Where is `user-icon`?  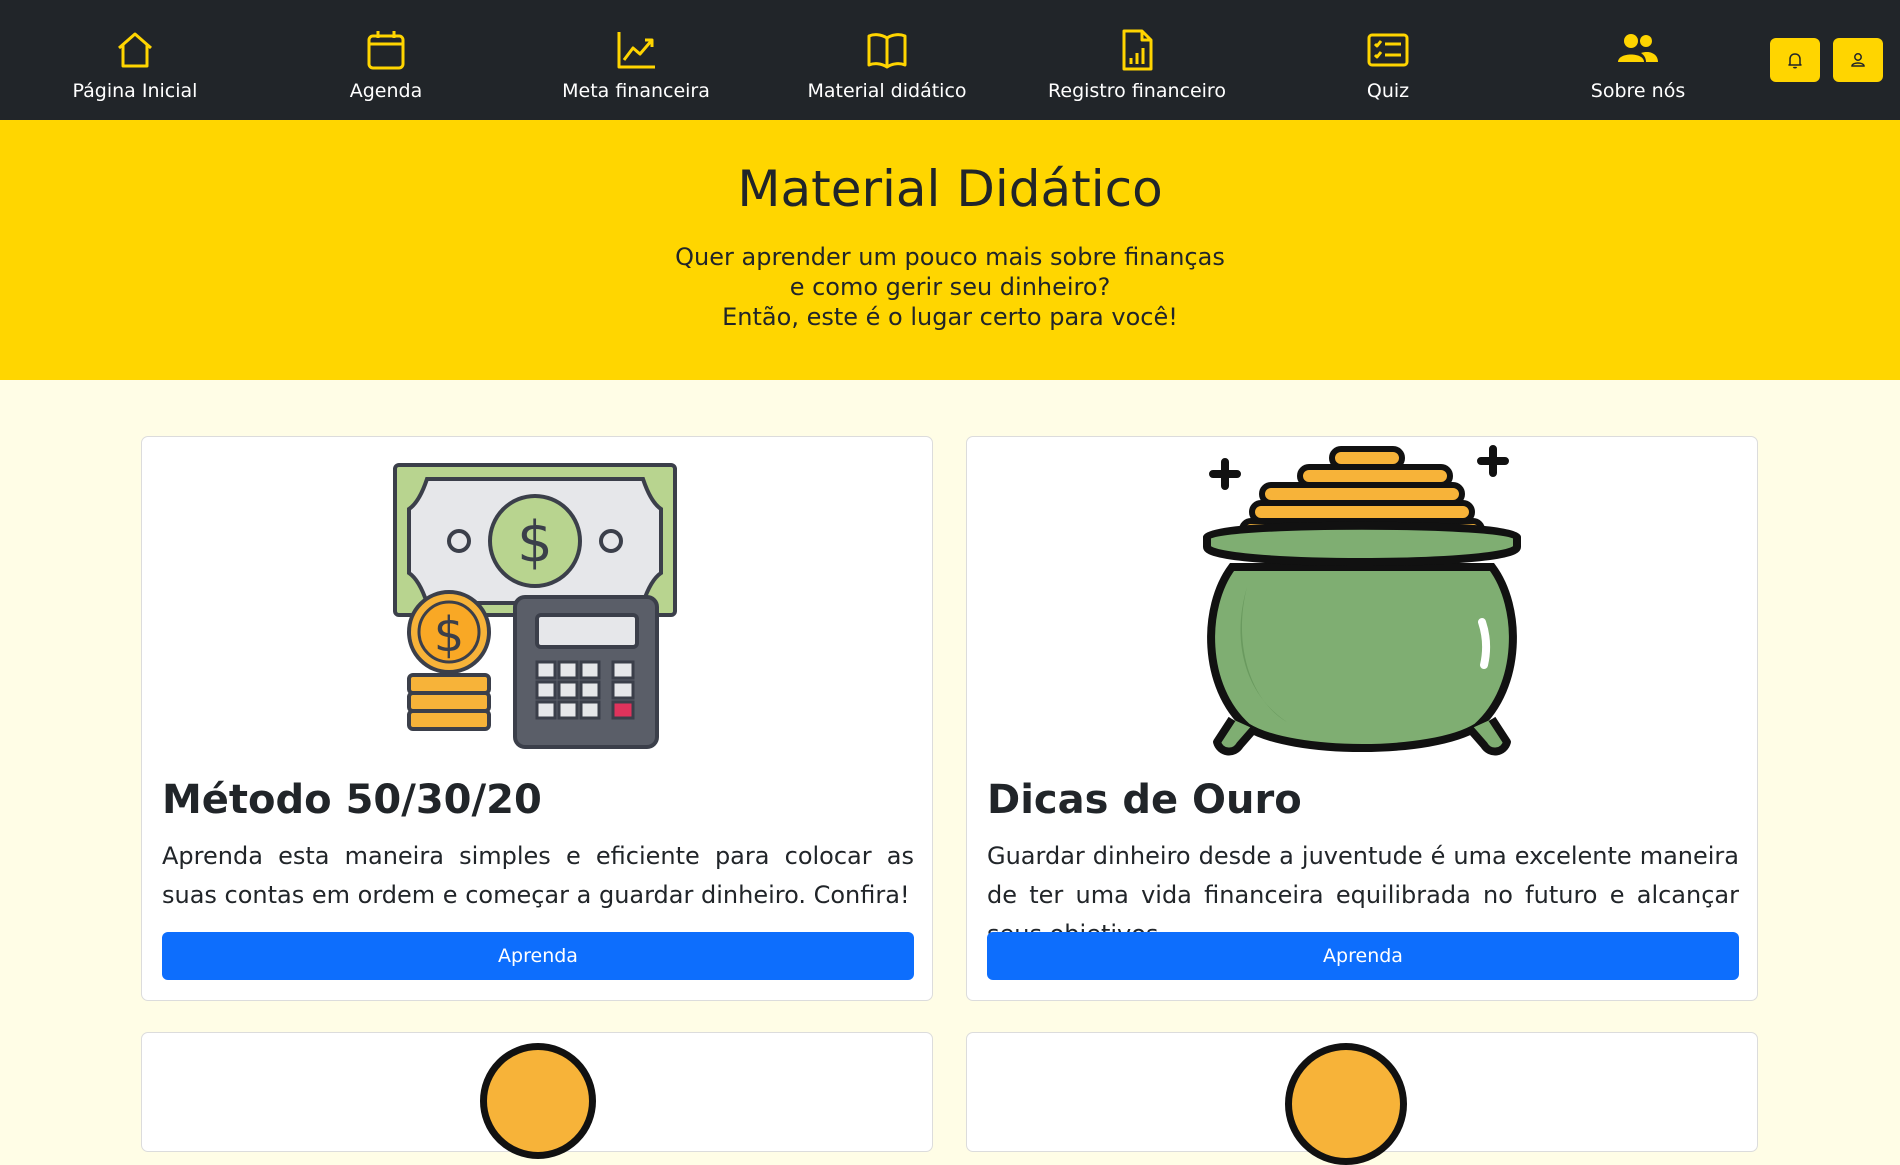
user-icon is located at coordinates (1858, 60).